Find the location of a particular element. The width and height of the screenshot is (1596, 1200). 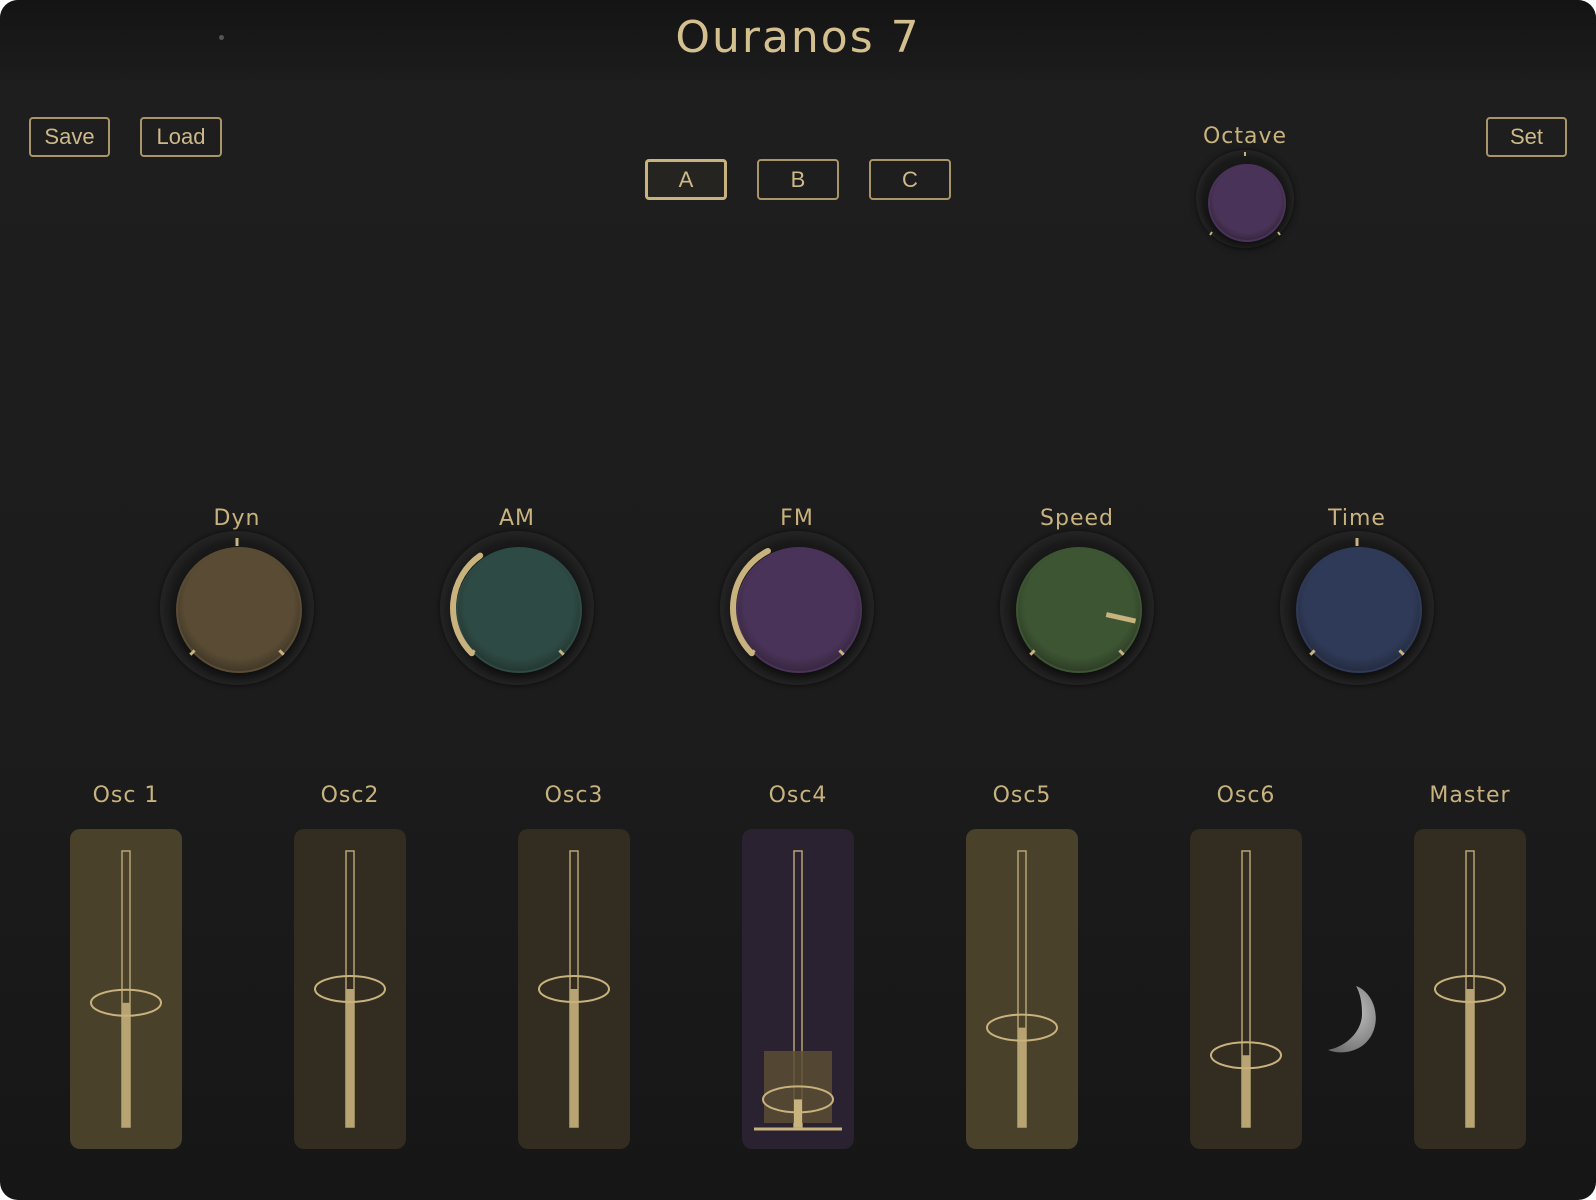

fader-label: Osc3 is located at coordinates (574, 795).